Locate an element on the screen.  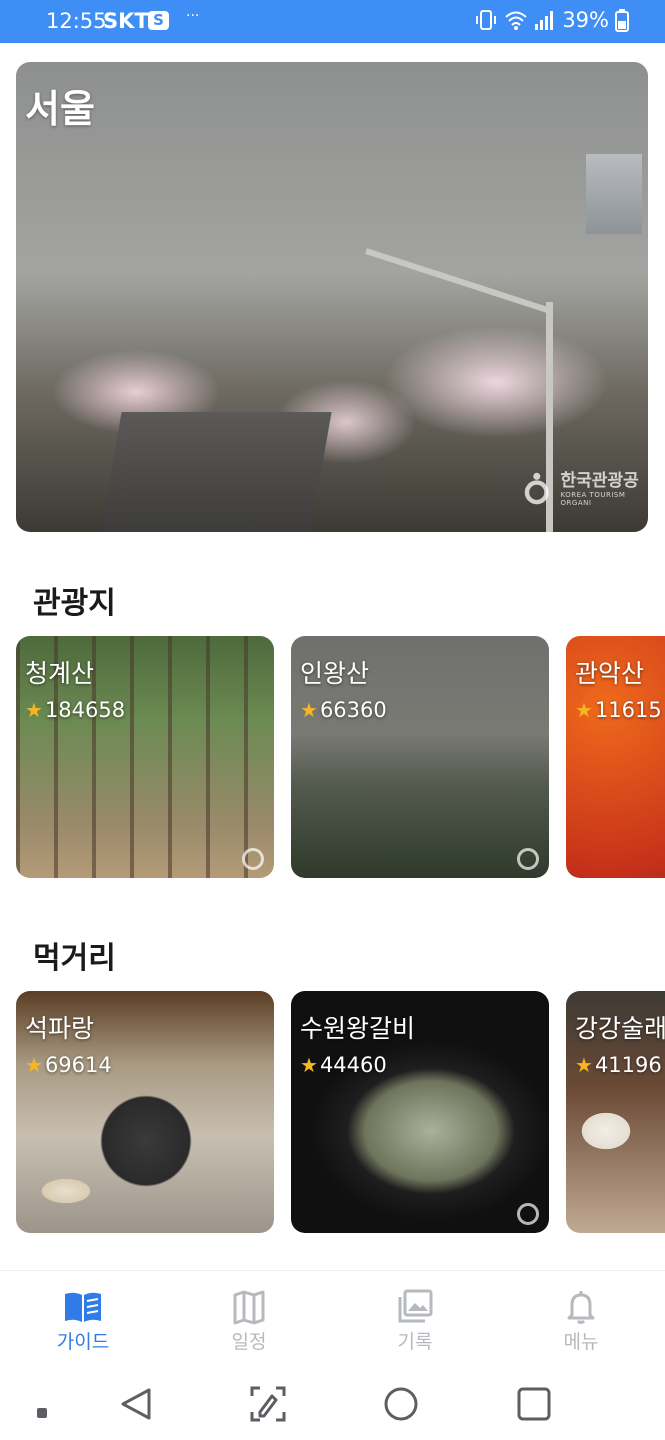
card-rating-value: 66360 is located at coordinates (353, 710).